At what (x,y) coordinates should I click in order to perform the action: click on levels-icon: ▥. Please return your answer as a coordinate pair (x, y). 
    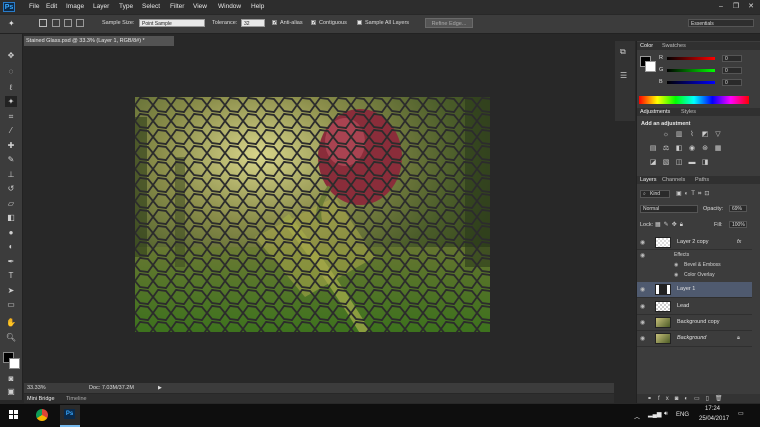
    Looking at the image, I should click on (679, 135).